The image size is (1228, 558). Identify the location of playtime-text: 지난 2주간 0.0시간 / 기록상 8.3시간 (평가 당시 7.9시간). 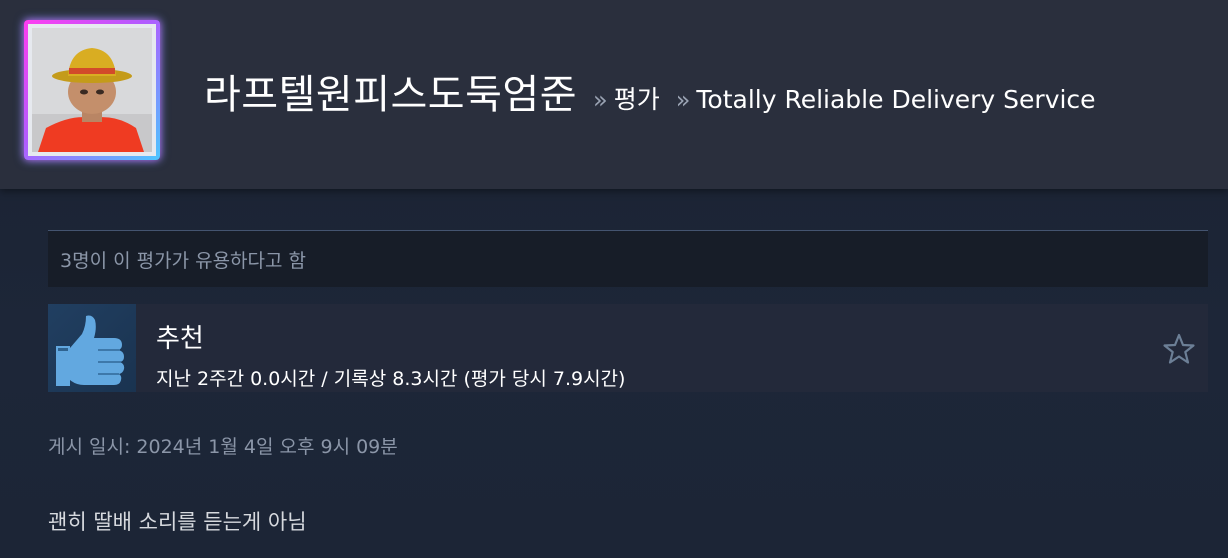
(391, 379).